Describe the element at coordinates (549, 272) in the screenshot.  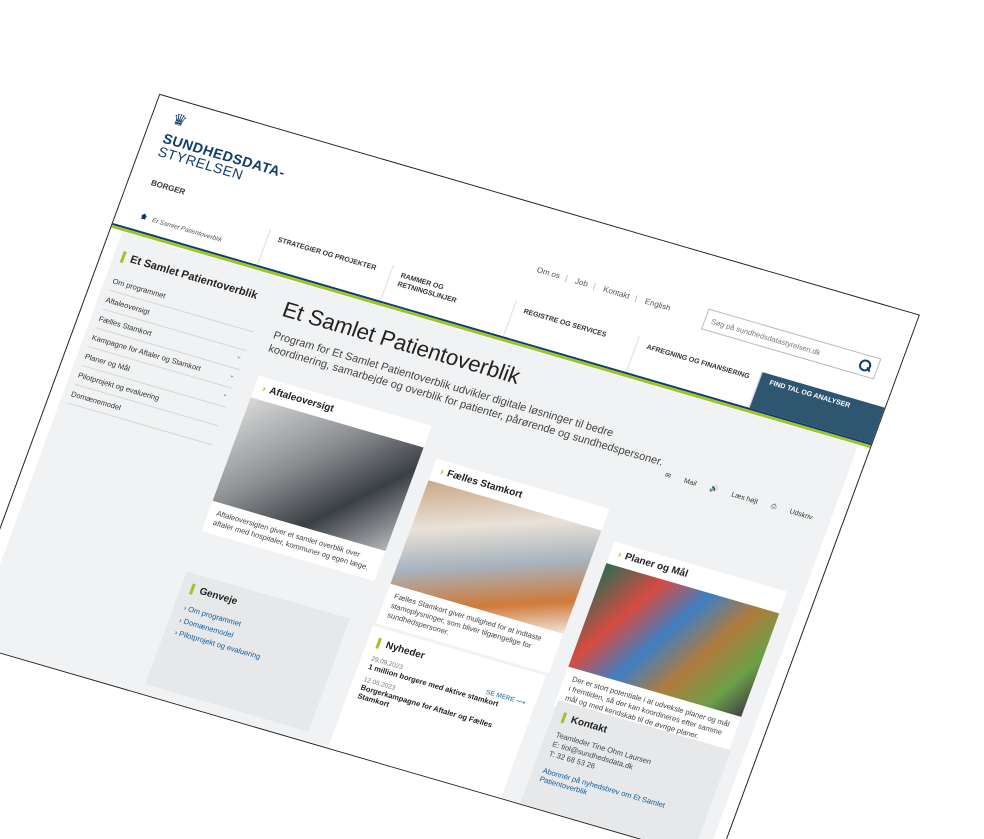
I see `util-om-os: Om os` at that location.